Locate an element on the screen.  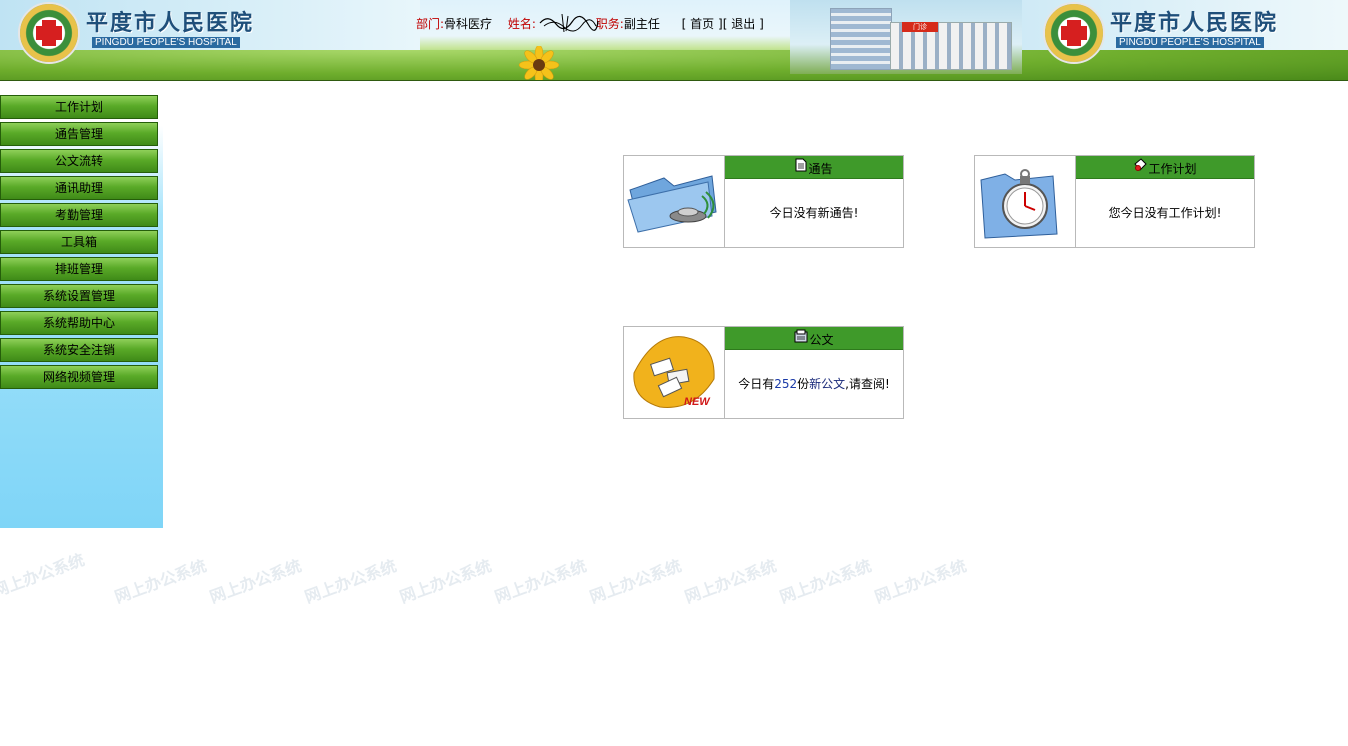
file-cabinet-icon is located at coordinates (801, 336).